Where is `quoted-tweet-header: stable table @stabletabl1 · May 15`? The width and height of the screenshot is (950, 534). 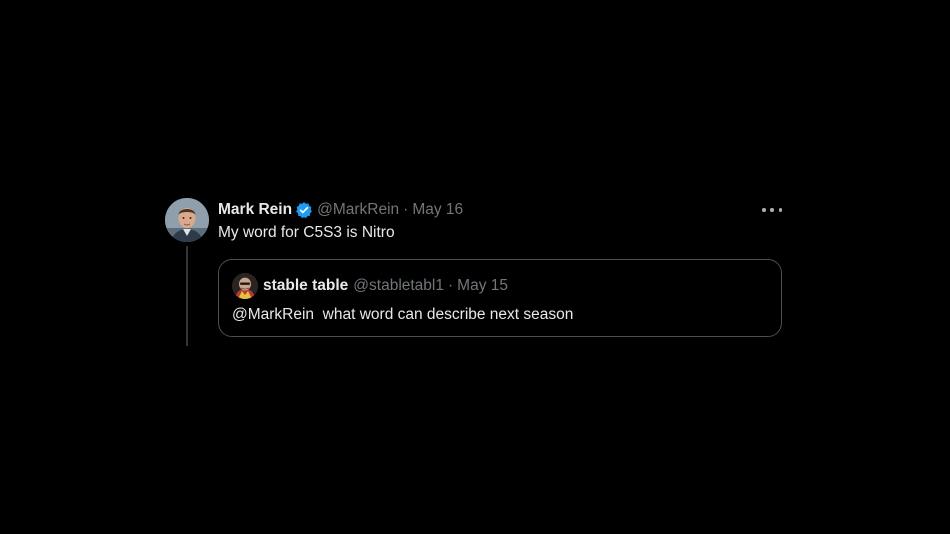
quoted-tweet-header: stable table @stabletabl1 · May 15 is located at coordinates (370, 286).